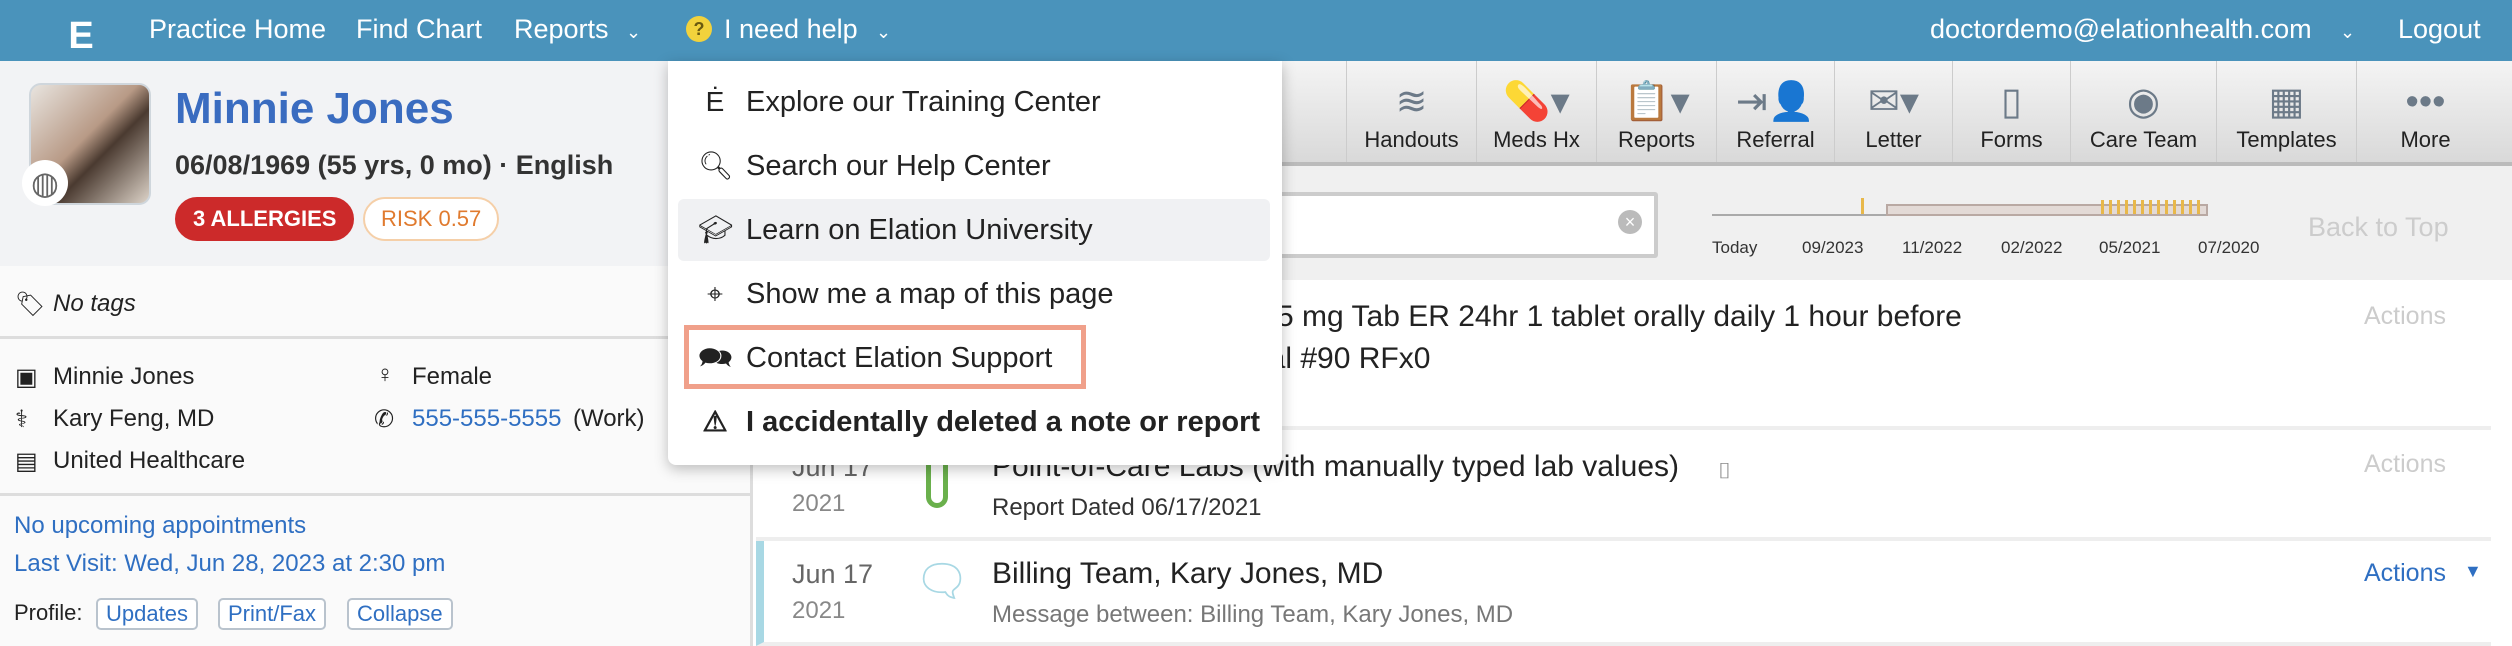 This screenshot has height=646, width=2512. Describe the element at coordinates (400, 614) in the screenshot. I see `profile-collapse-button: Collapse` at that location.